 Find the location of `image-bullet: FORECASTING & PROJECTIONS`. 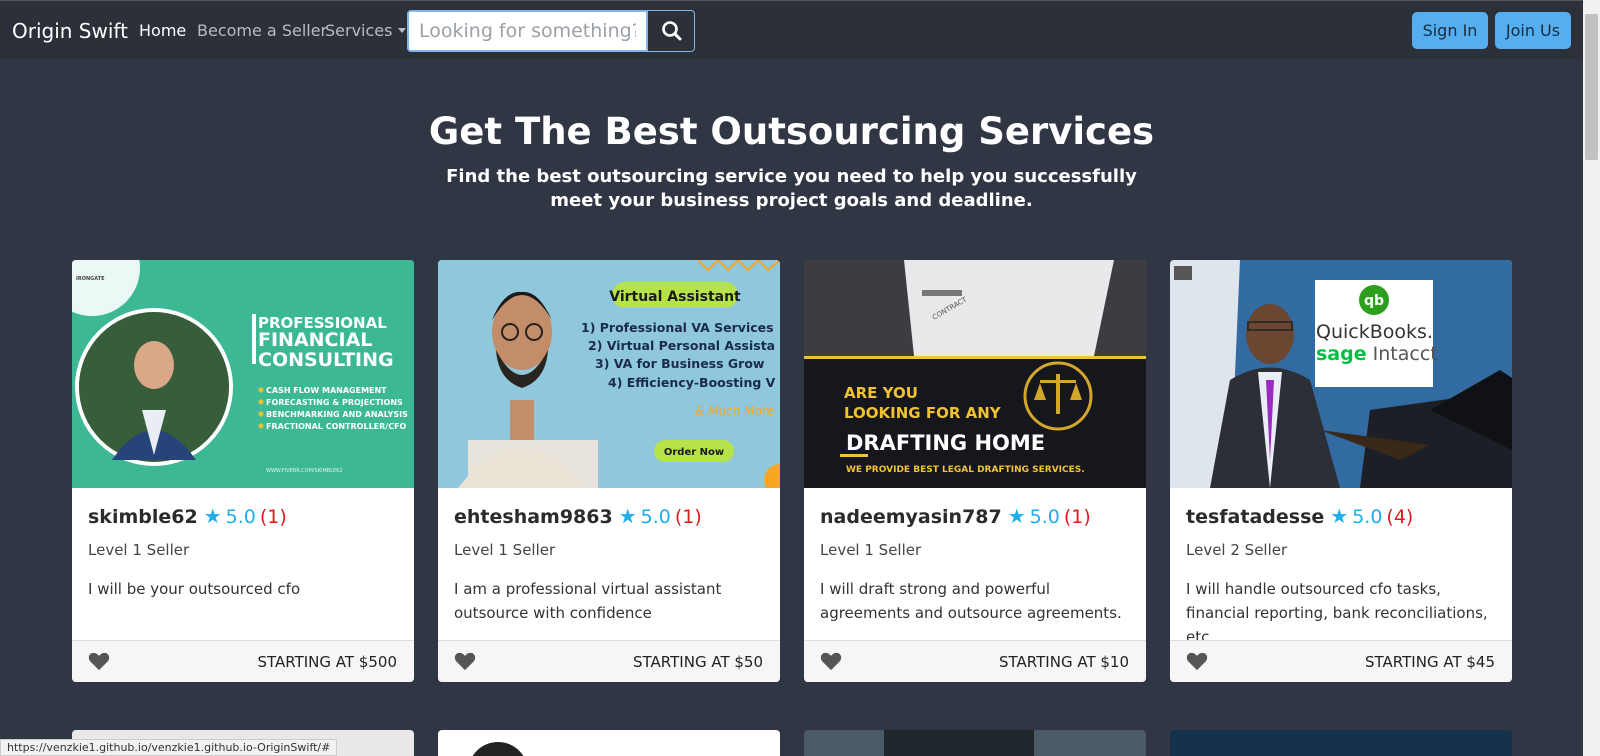

image-bullet: FORECASTING & PROJECTIONS is located at coordinates (334, 402).